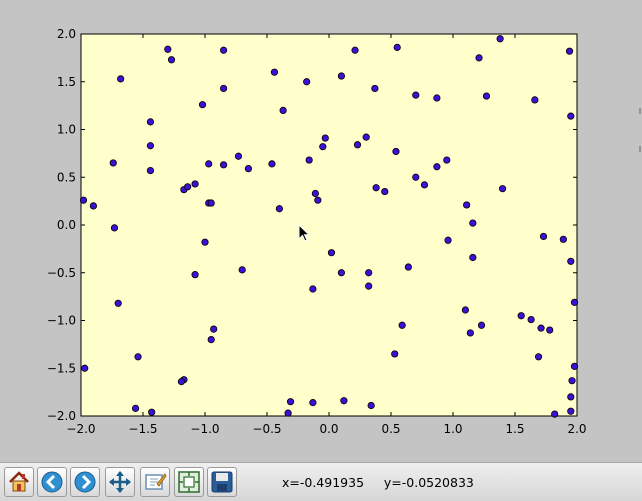  I want to click on x-tick-label: −1.5, so click(142, 429).